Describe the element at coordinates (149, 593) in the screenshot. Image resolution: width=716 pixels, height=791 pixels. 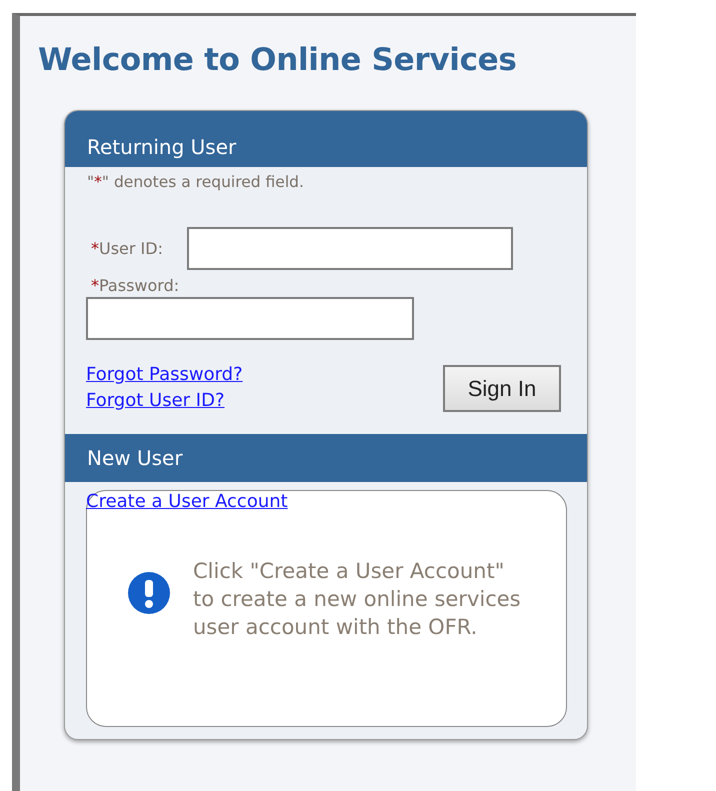
I see `exclamation-icon` at that location.